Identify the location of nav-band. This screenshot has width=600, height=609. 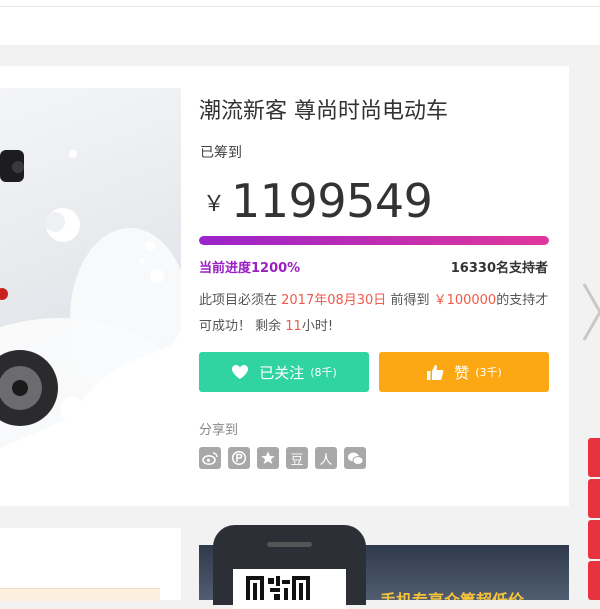
(300, 26).